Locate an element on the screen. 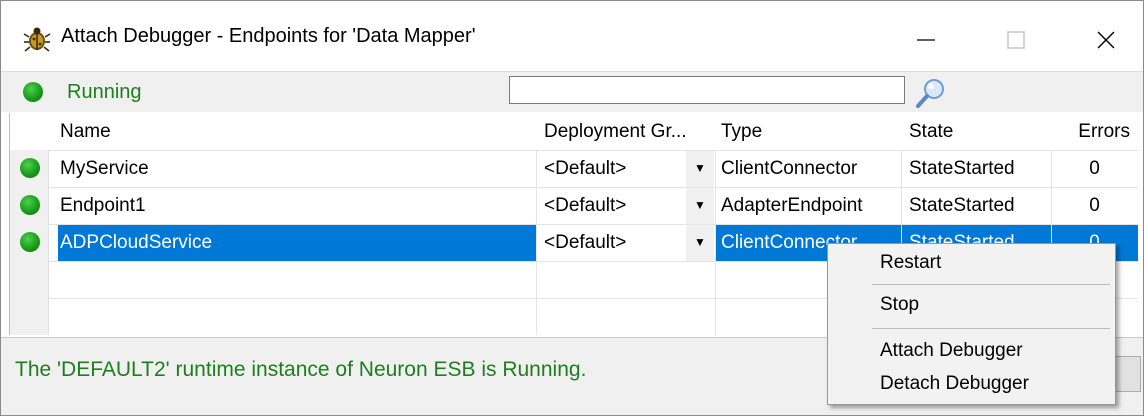  maximize-button is located at coordinates (1016, 40).